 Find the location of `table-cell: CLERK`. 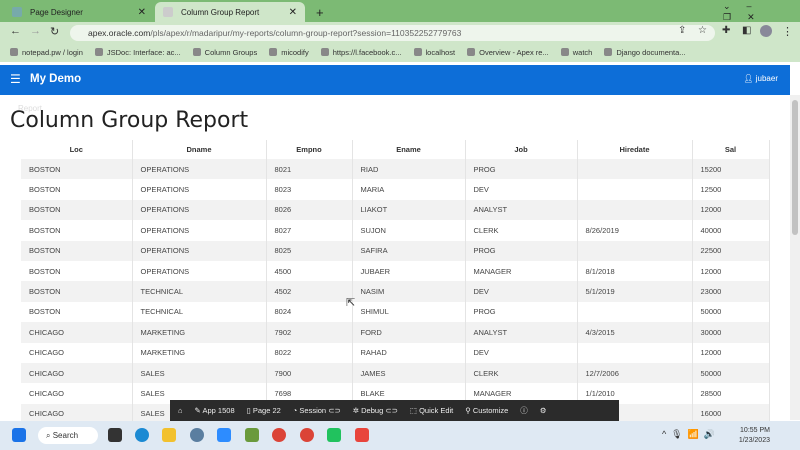

table-cell: CLERK is located at coordinates (521, 373).